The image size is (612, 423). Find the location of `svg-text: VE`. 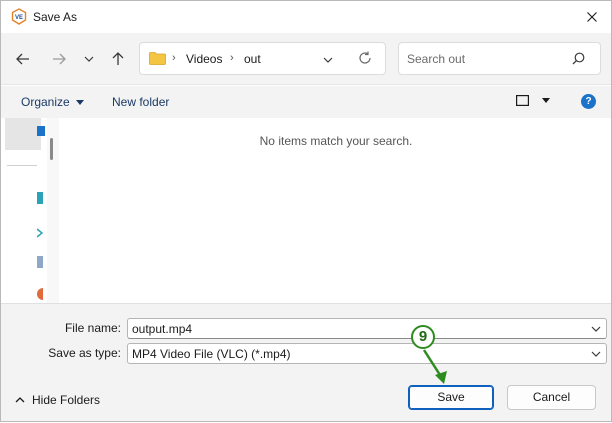

svg-text: VE is located at coordinates (19, 18).